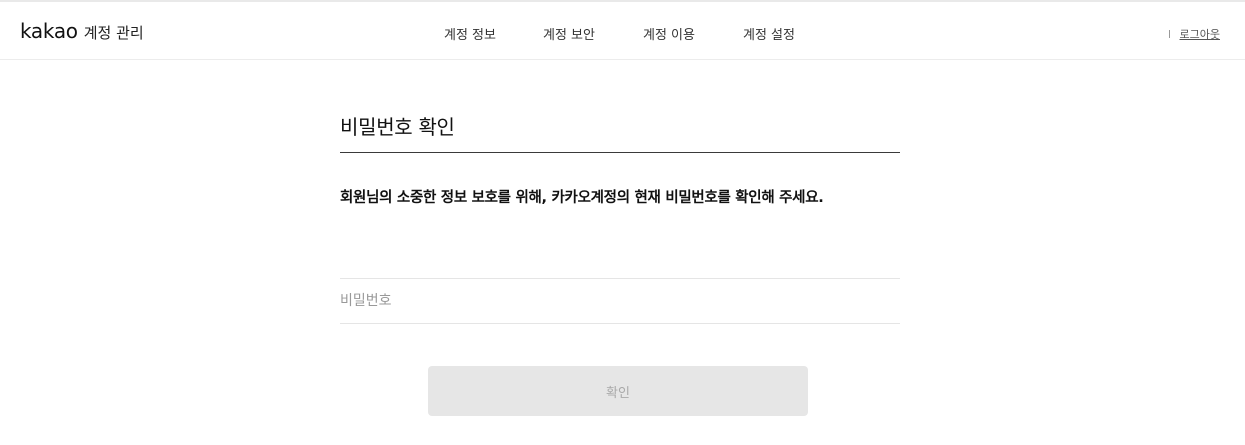 The image size is (1245, 445). I want to click on password-field, so click(620, 301).